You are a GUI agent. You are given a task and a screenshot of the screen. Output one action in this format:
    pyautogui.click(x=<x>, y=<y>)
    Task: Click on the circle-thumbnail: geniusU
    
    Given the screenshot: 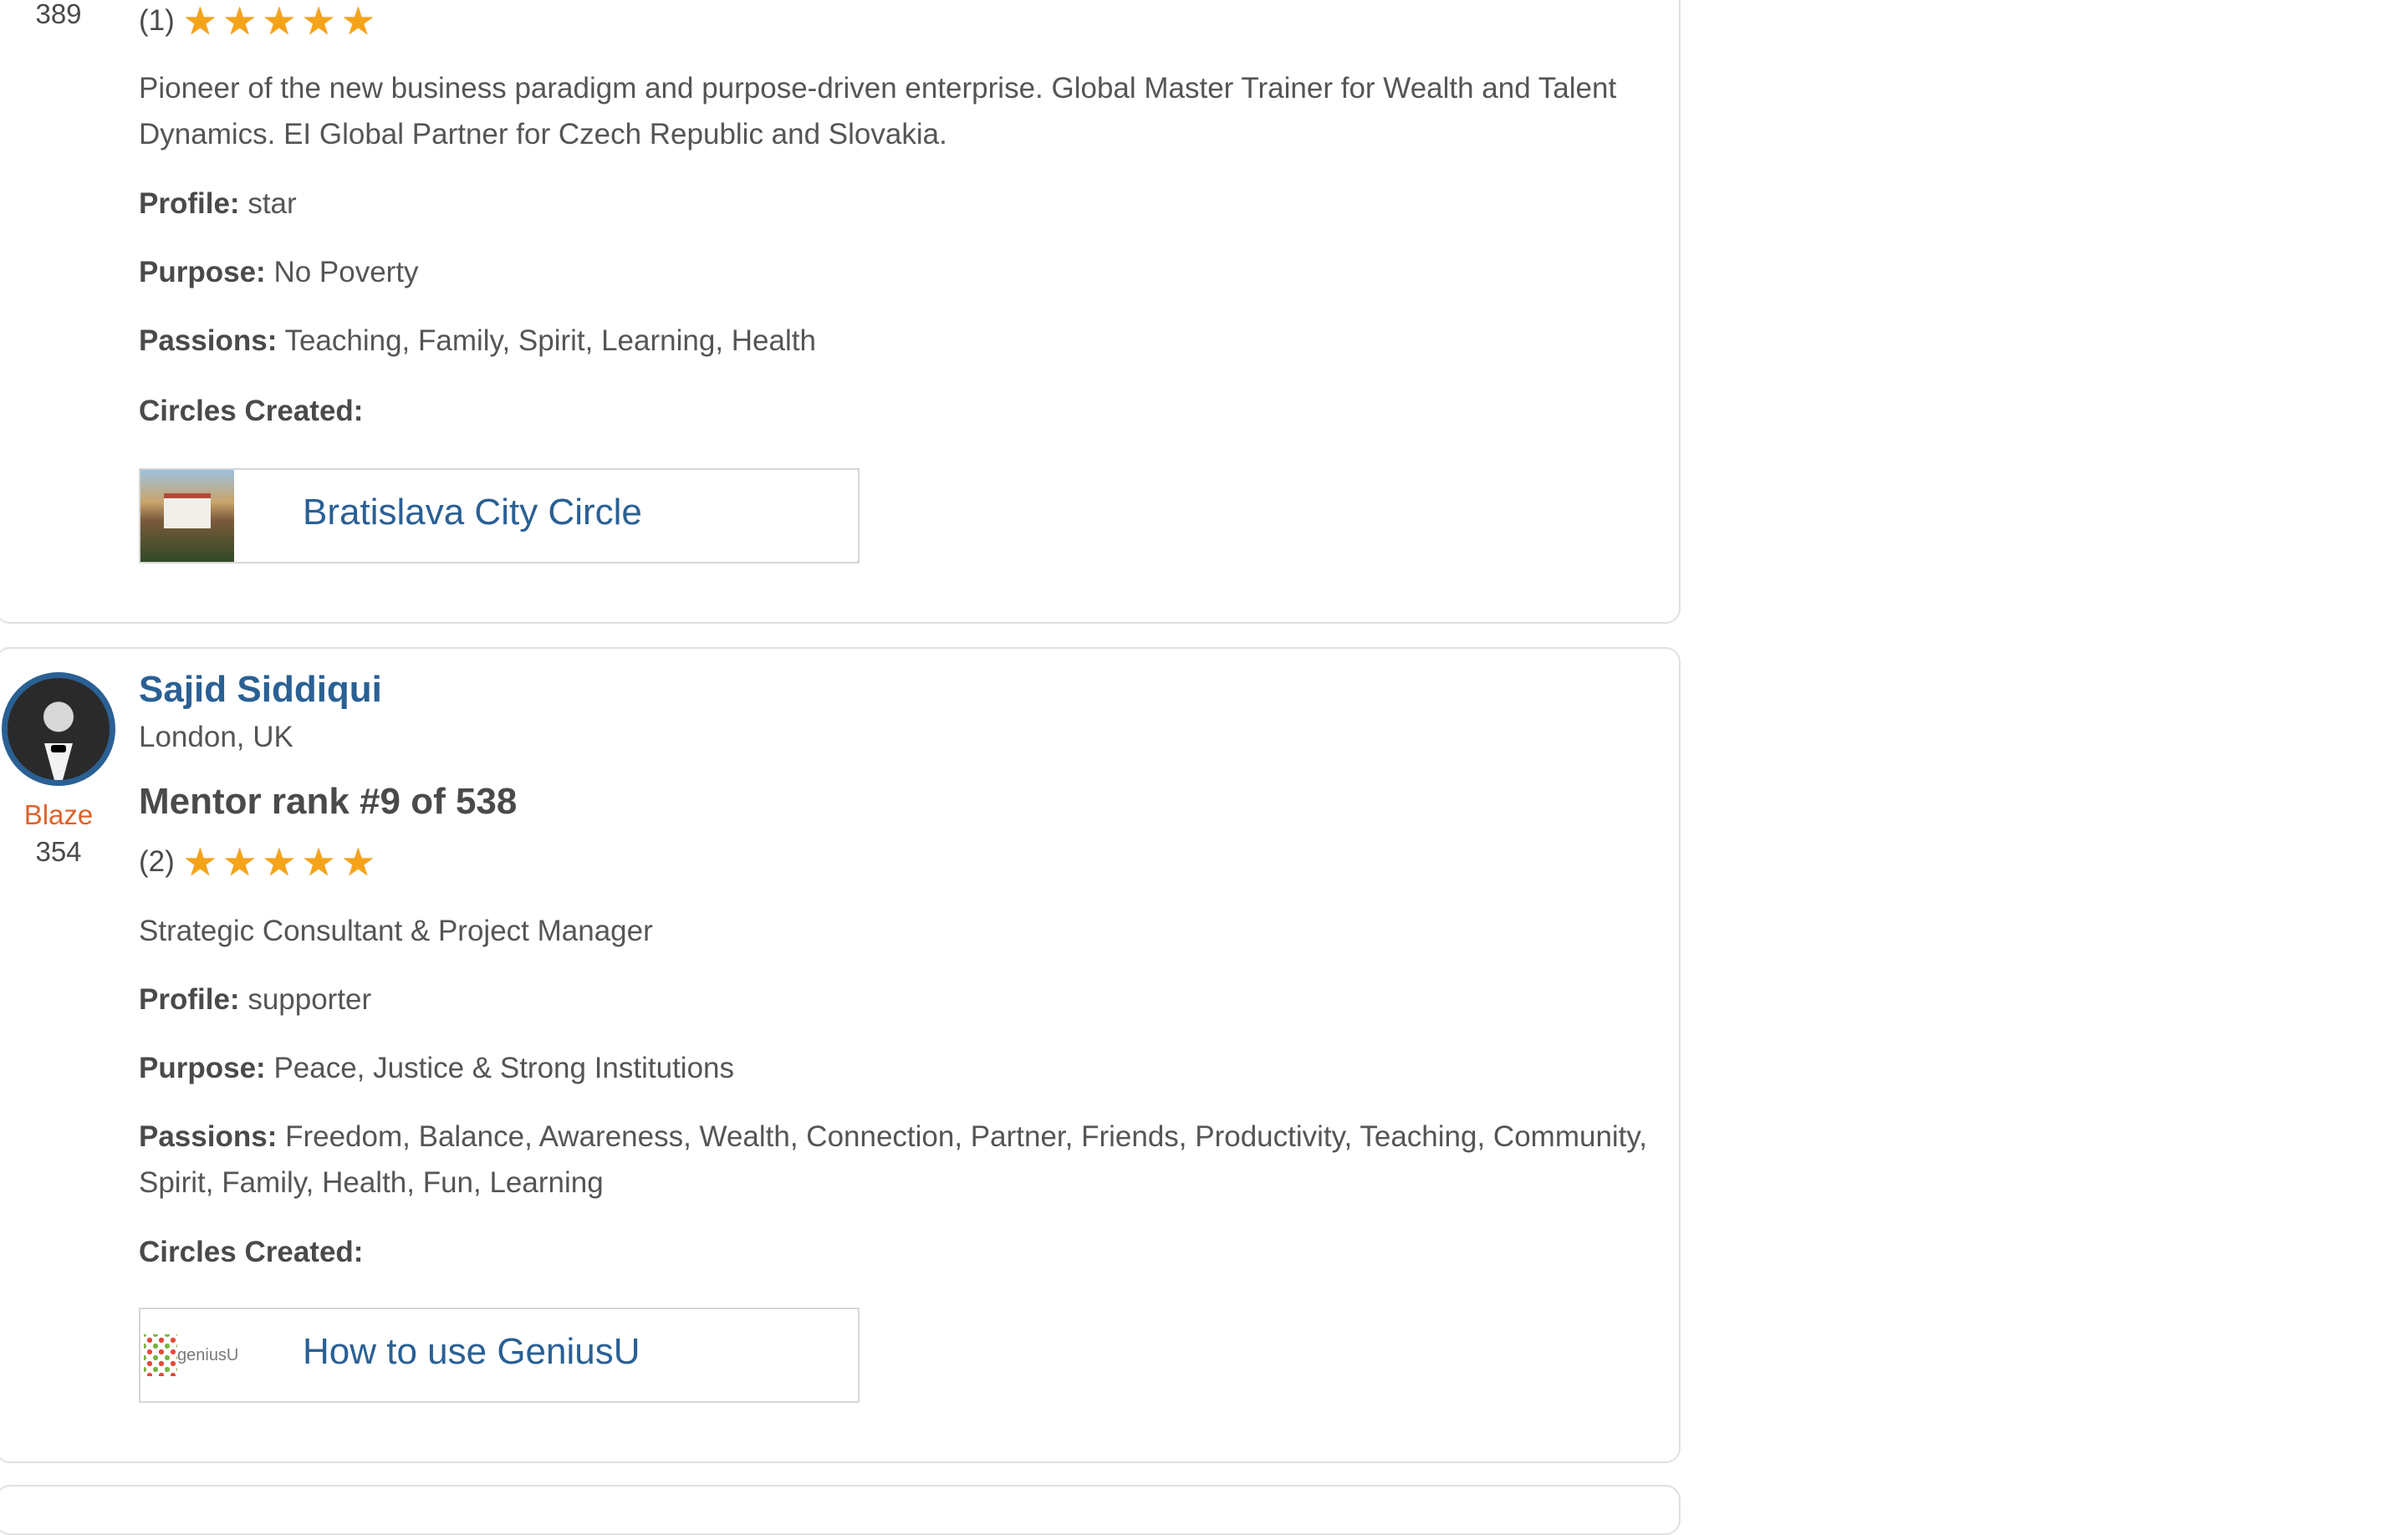 What is the action you would take?
    pyautogui.click(x=189, y=1355)
    